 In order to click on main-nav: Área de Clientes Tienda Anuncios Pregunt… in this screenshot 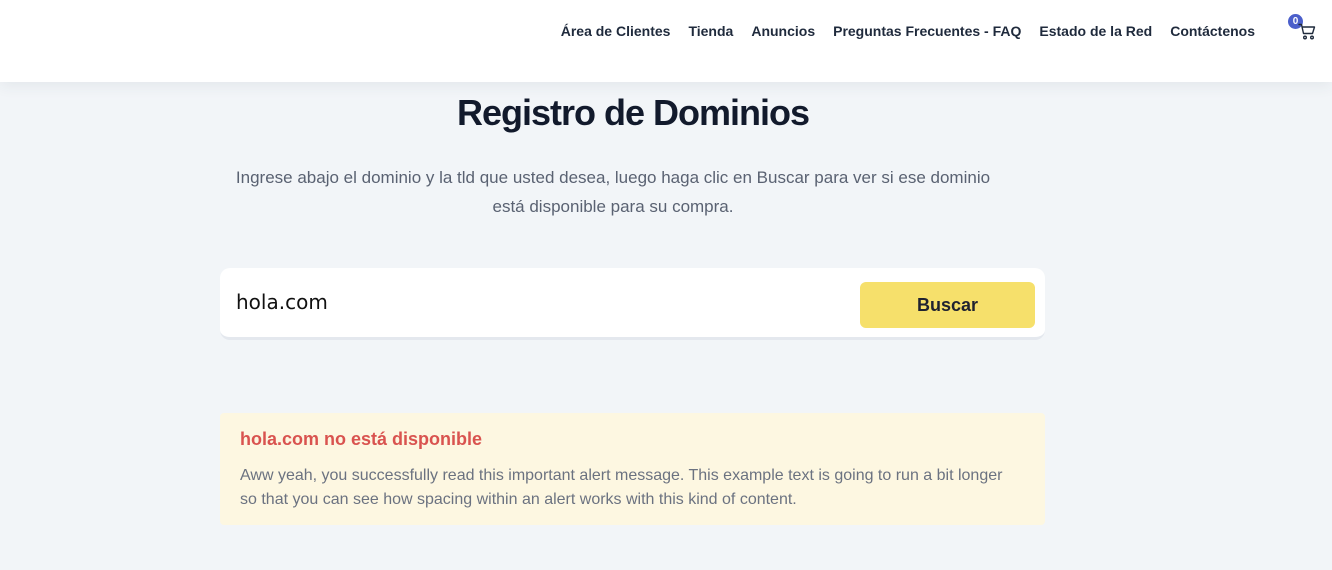, I will do `click(908, 31)`.